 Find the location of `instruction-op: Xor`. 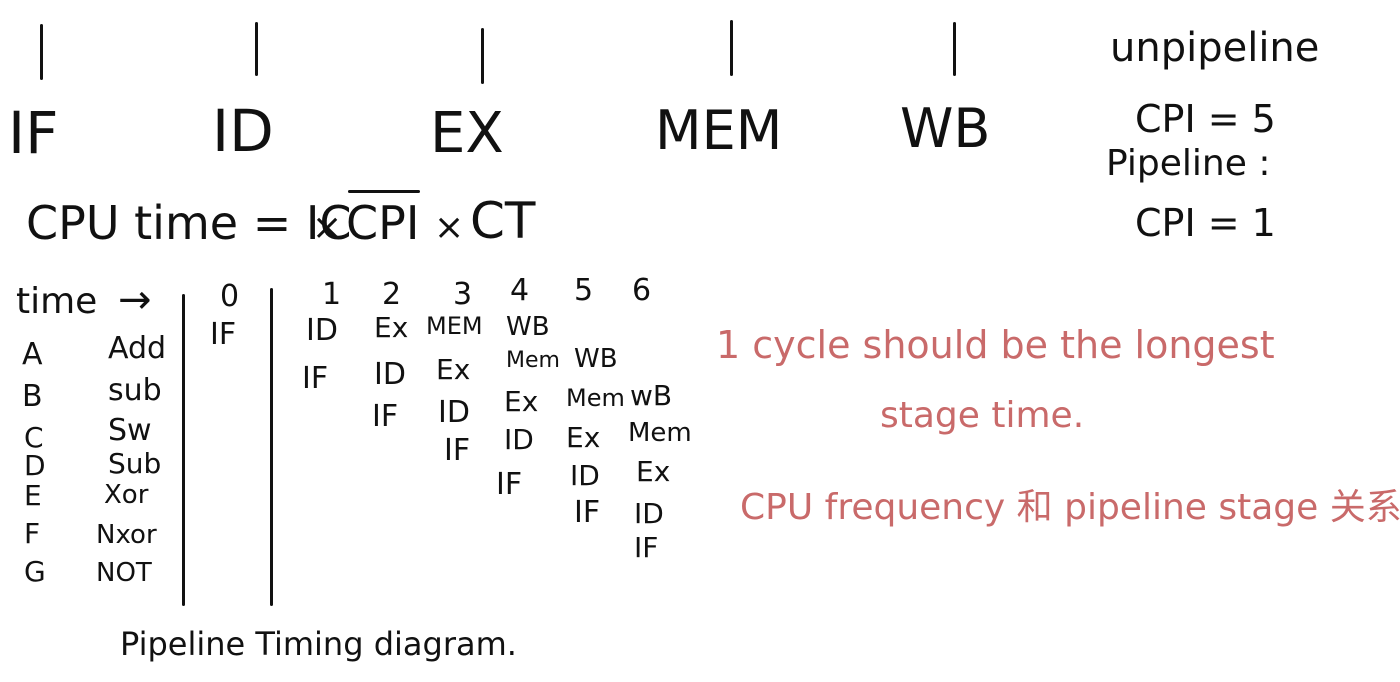

instruction-op: Xor is located at coordinates (126, 495).